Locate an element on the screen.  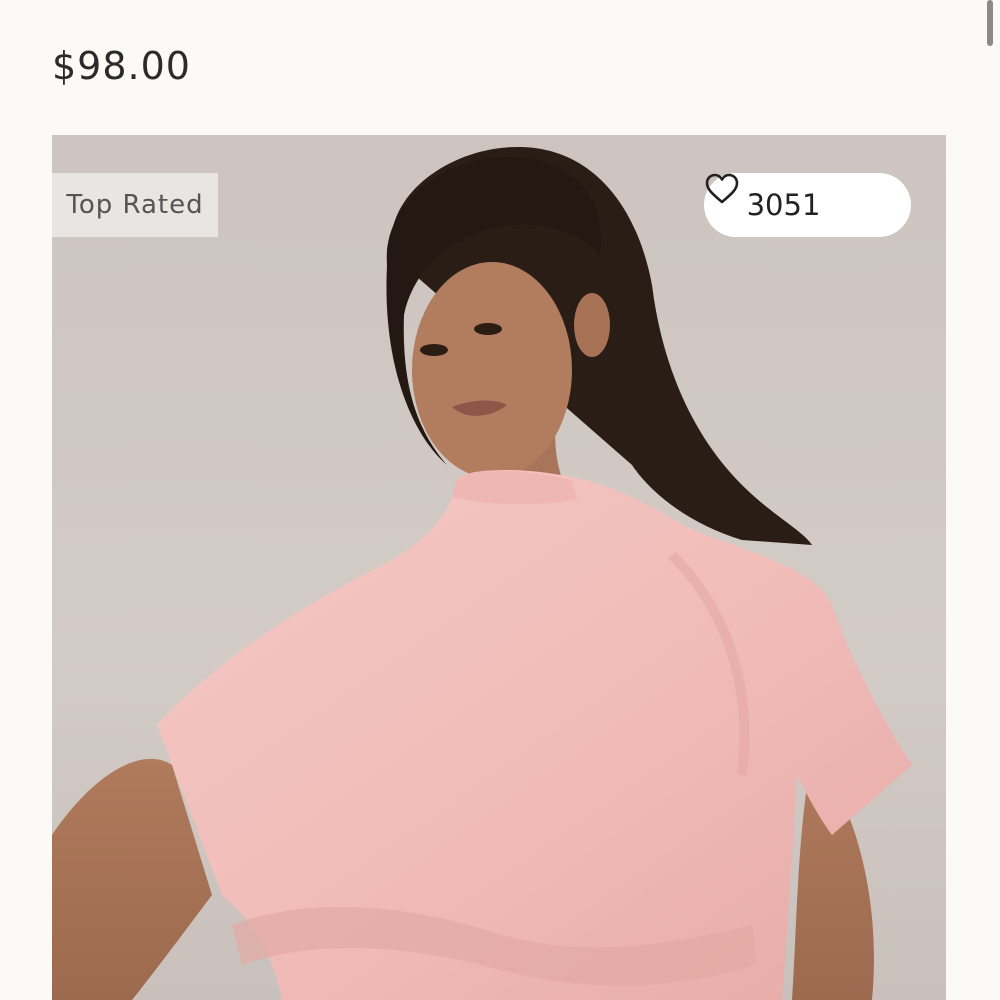
top-rated-badge: Top Rated is located at coordinates (135, 205).